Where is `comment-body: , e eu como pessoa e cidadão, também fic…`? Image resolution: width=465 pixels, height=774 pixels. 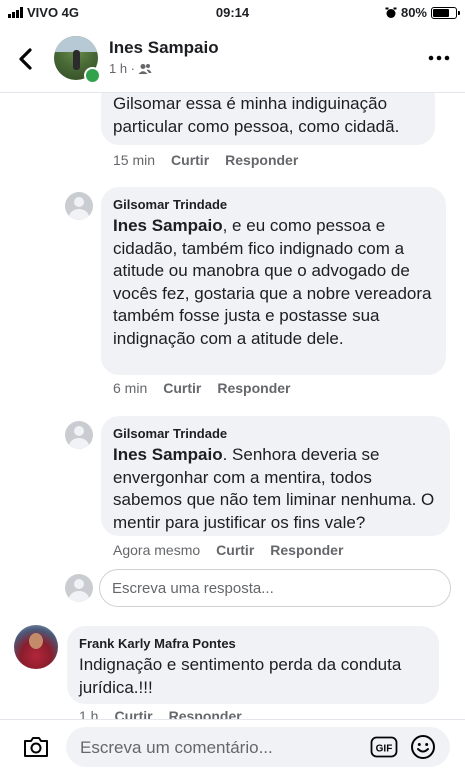
comment-body: , e eu como pessoa e cidadão, também fic… is located at coordinates (272, 282).